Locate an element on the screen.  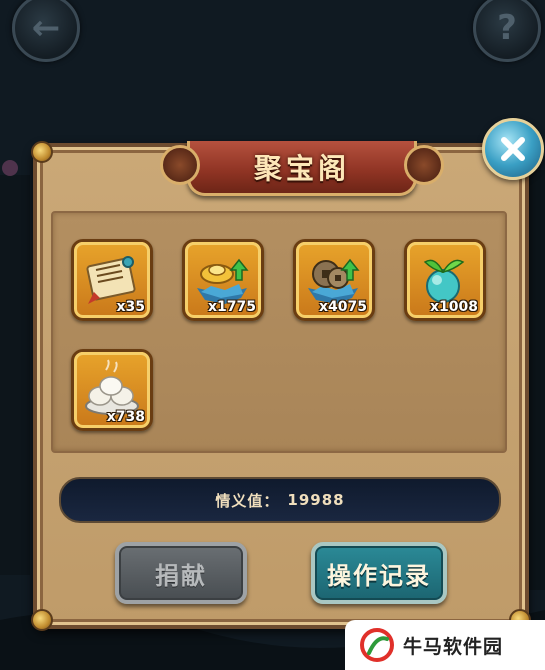
item-slot-coin: x4075 is located at coordinates (334, 280).